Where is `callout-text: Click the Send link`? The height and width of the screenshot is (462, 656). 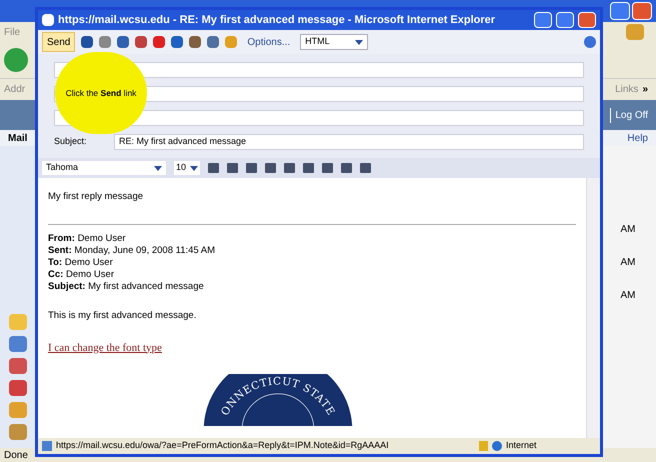 callout-text: Click the Send link is located at coordinates (101, 93).